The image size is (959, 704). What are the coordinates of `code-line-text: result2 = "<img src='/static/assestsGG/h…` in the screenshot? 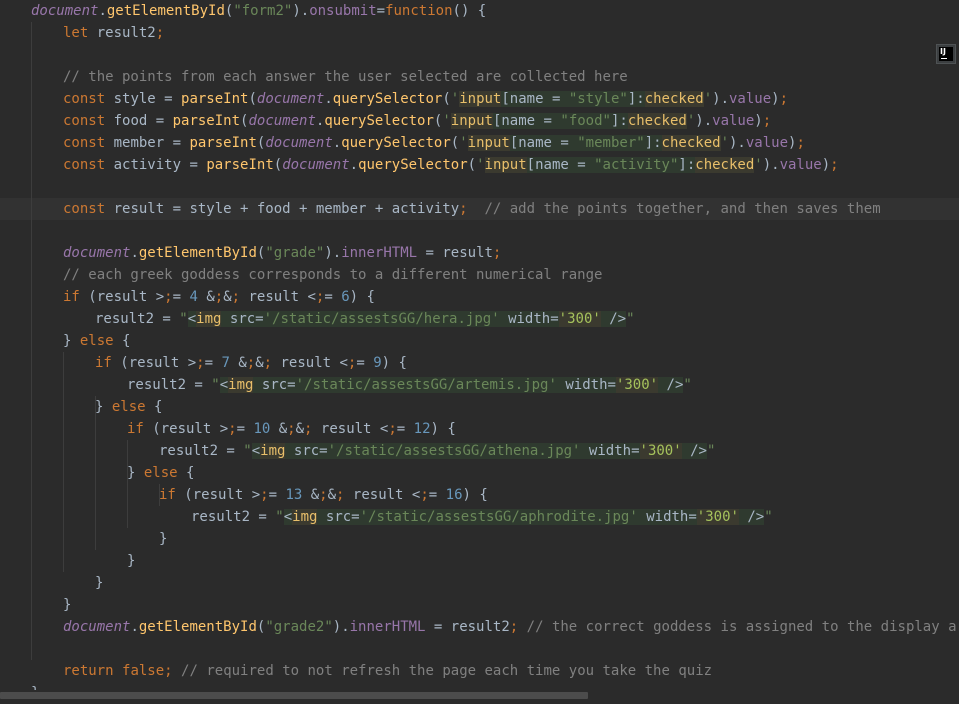 It's located at (365, 319).